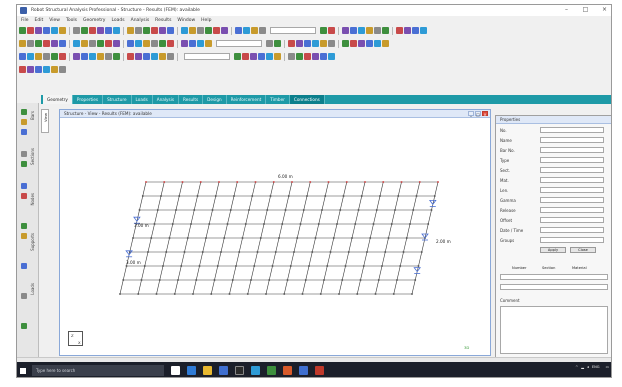 Image resolution: width=622 pixels, height=387 pixels. What do you see at coordinates (71, 20) in the screenshot?
I see `menu-tools: Tools` at bounding box center [71, 20].